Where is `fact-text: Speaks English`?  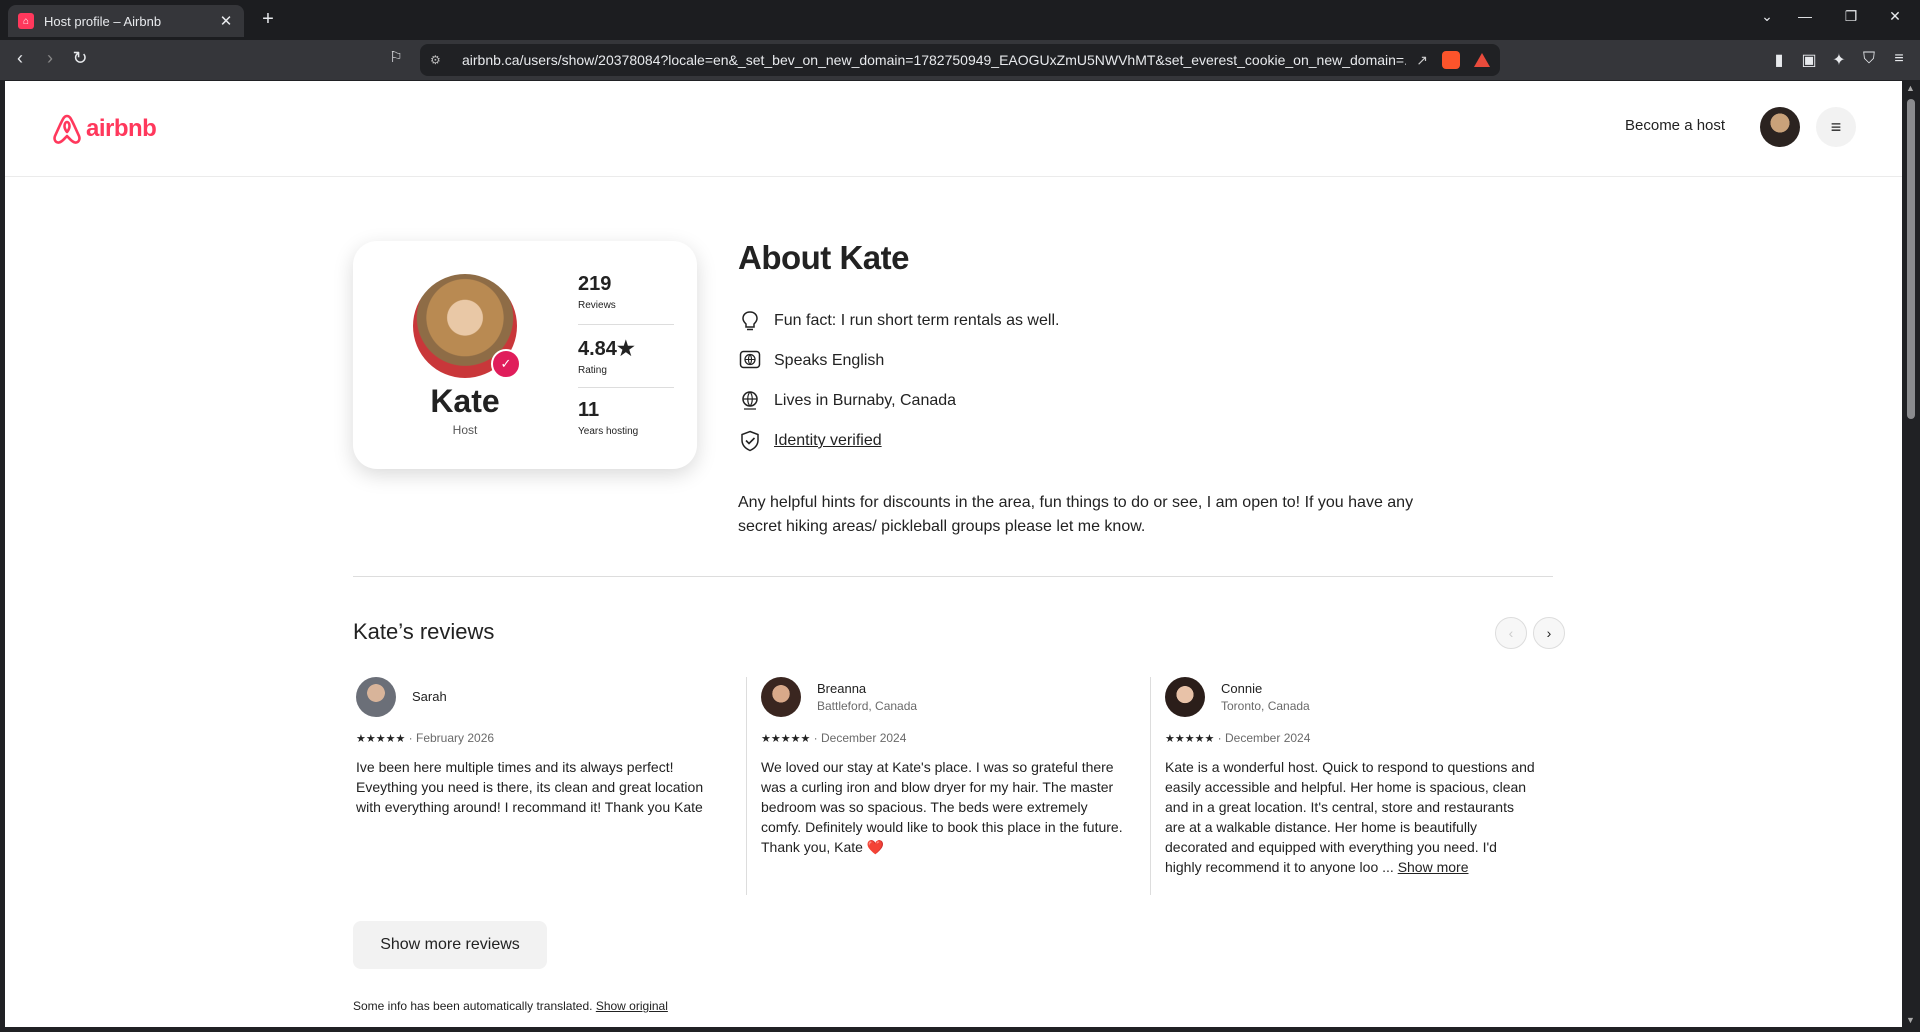
fact-text: Speaks English is located at coordinates (829, 360).